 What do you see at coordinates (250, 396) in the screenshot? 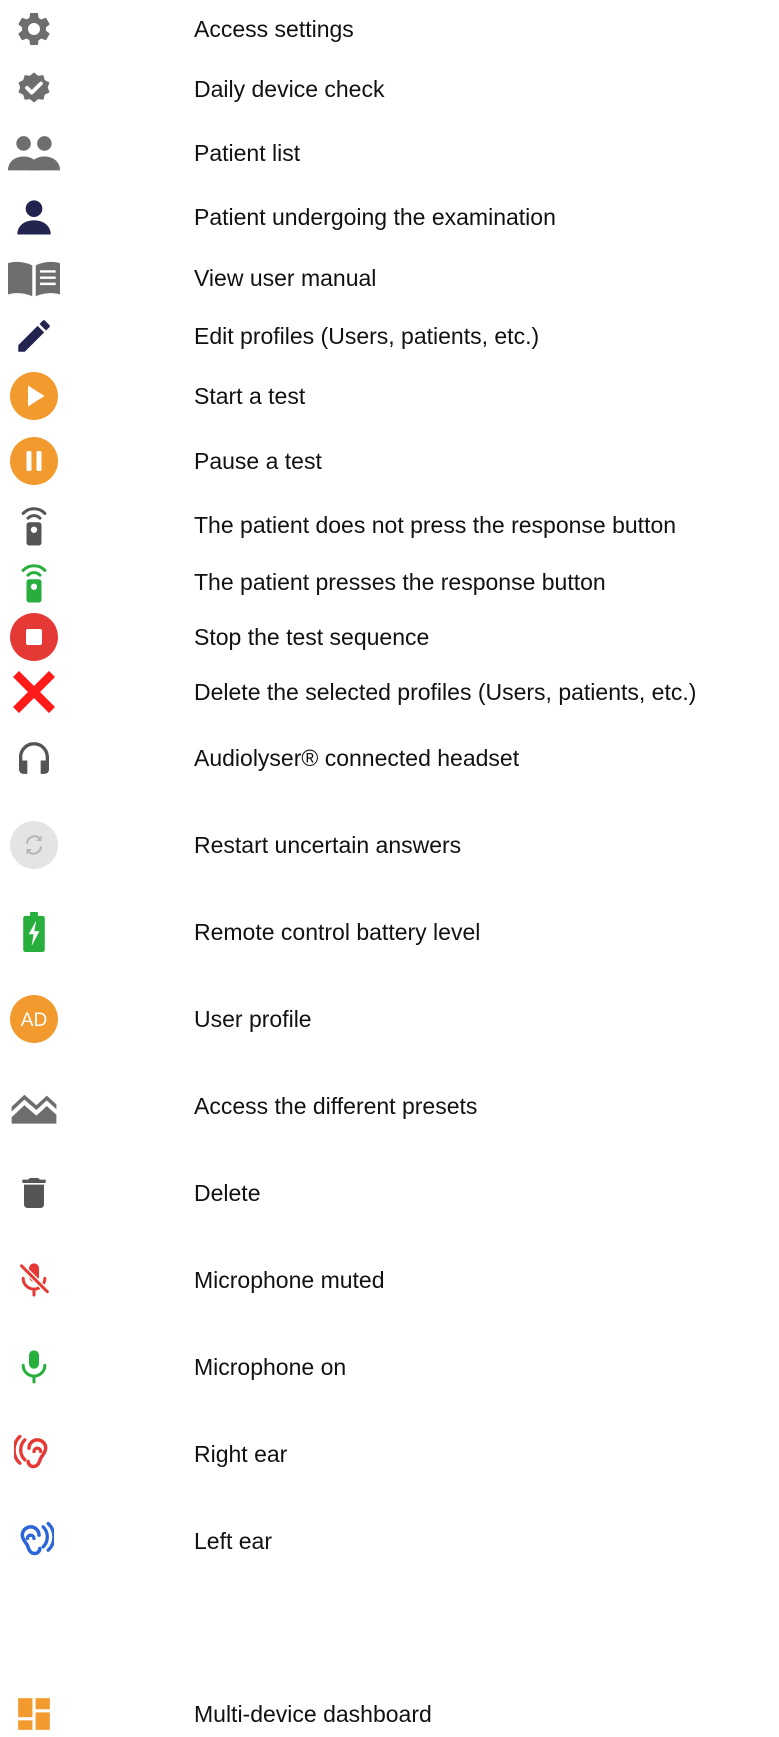
I see `legend-label: Start a test` at bounding box center [250, 396].